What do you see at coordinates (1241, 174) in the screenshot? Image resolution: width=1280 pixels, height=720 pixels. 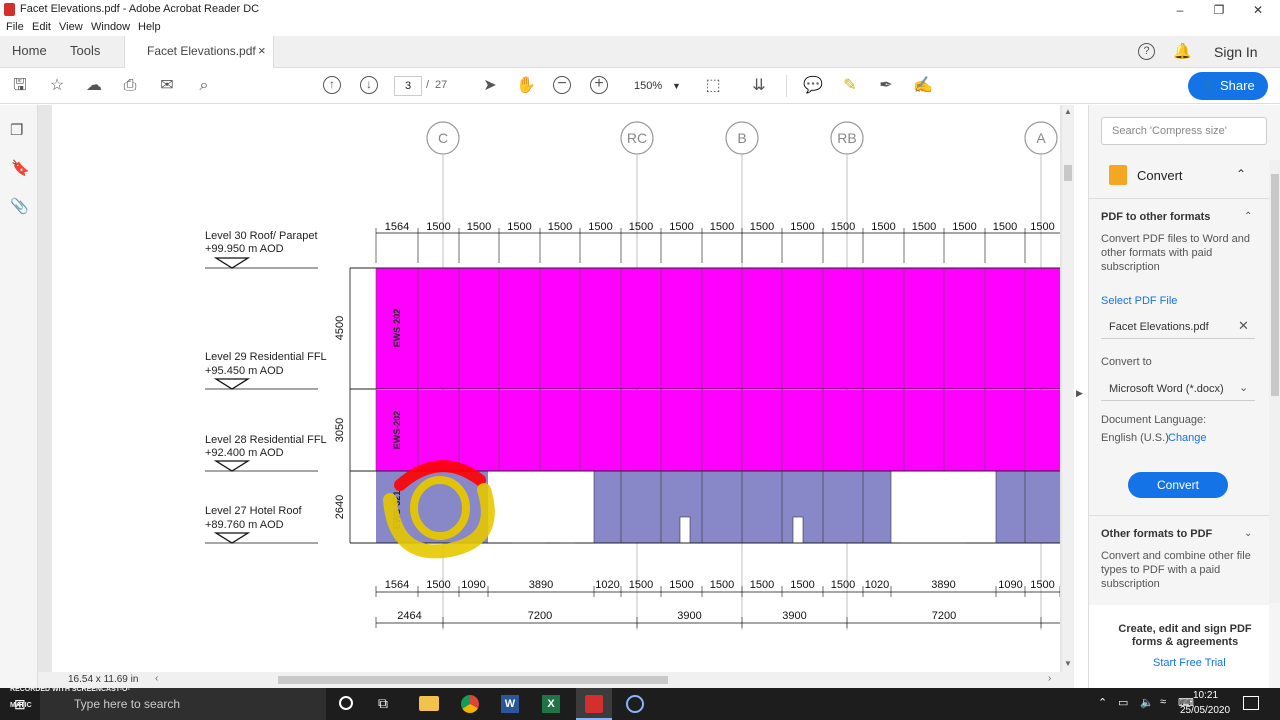 I see `collapse-convert-icon: ⌃` at bounding box center [1241, 174].